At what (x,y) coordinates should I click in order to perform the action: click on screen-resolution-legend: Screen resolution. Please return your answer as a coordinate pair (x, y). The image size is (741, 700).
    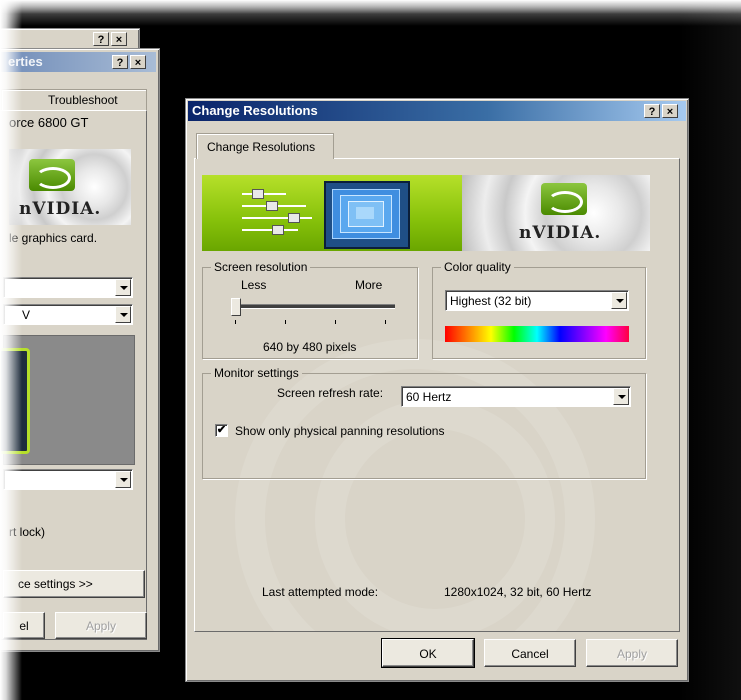
    Looking at the image, I should click on (261, 267).